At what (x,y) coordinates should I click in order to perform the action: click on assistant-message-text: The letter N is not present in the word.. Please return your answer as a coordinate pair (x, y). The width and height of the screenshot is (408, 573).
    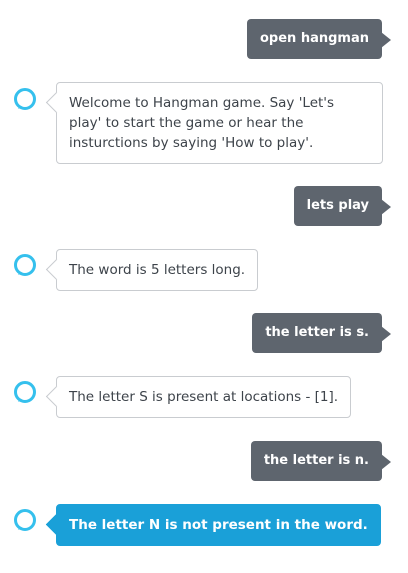
    Looking at the image, I should click on (218, 525).